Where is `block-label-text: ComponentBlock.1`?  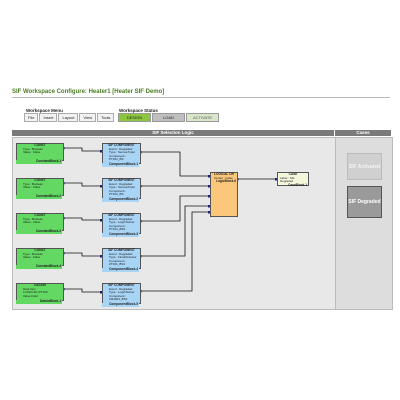 block-label-text: ComponentBlock.1 is located at coordinates (123, 164).